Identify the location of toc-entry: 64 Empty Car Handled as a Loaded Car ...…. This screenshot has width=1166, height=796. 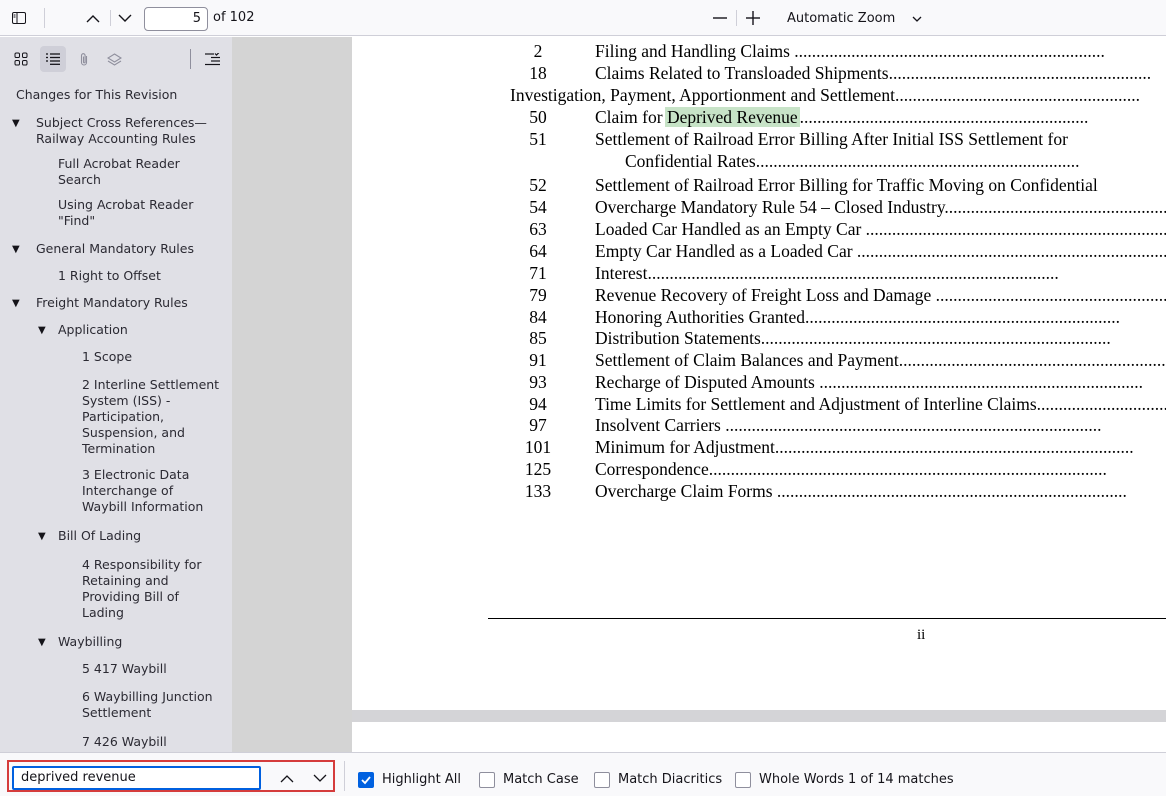
(759, 251).